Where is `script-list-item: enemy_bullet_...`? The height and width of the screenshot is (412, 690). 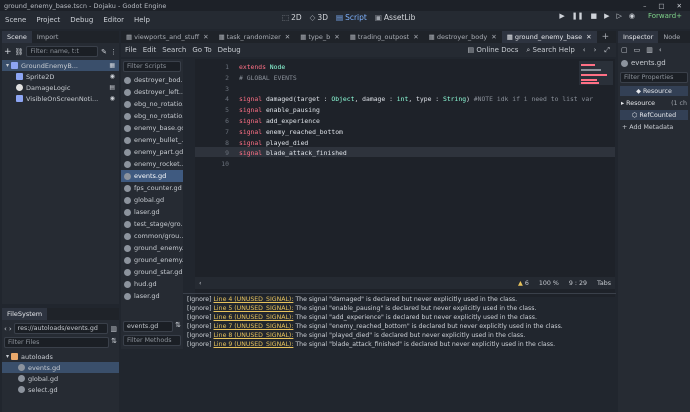
script-list-item: enemy_bullet_... is located at coordinates (152, 140).